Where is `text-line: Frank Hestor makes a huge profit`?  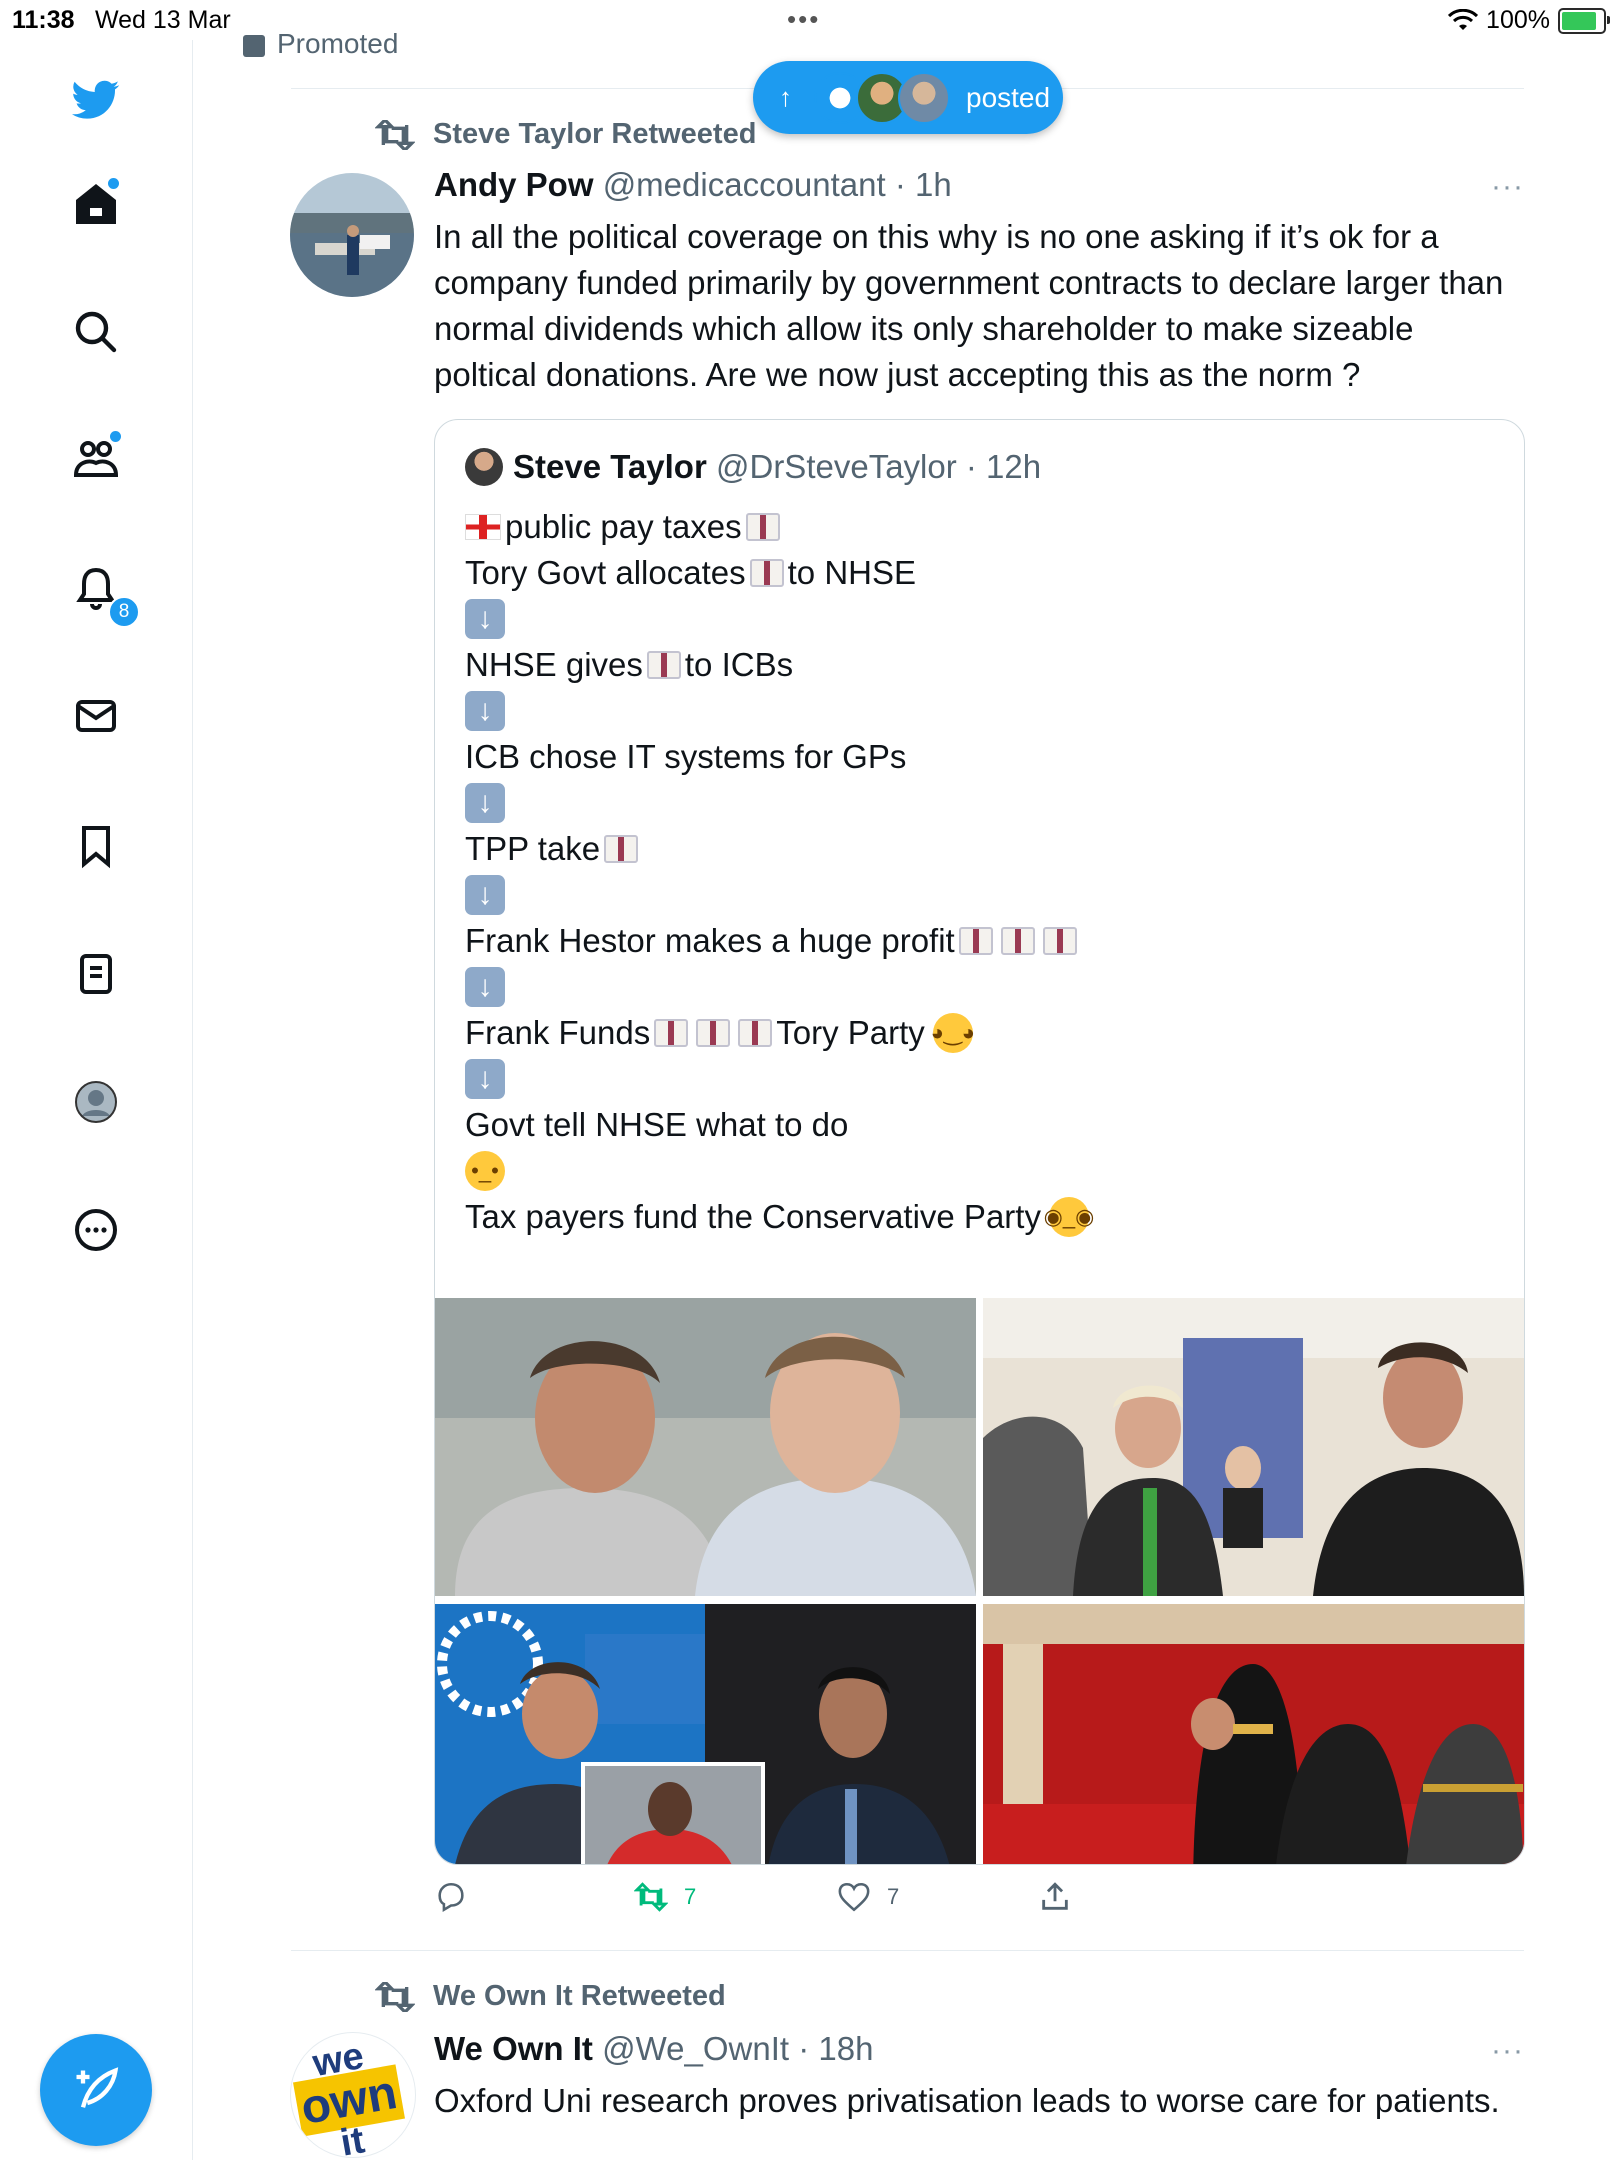 text-line: Frank Hestor makes a huge profit is located at coordinates (985, 941).